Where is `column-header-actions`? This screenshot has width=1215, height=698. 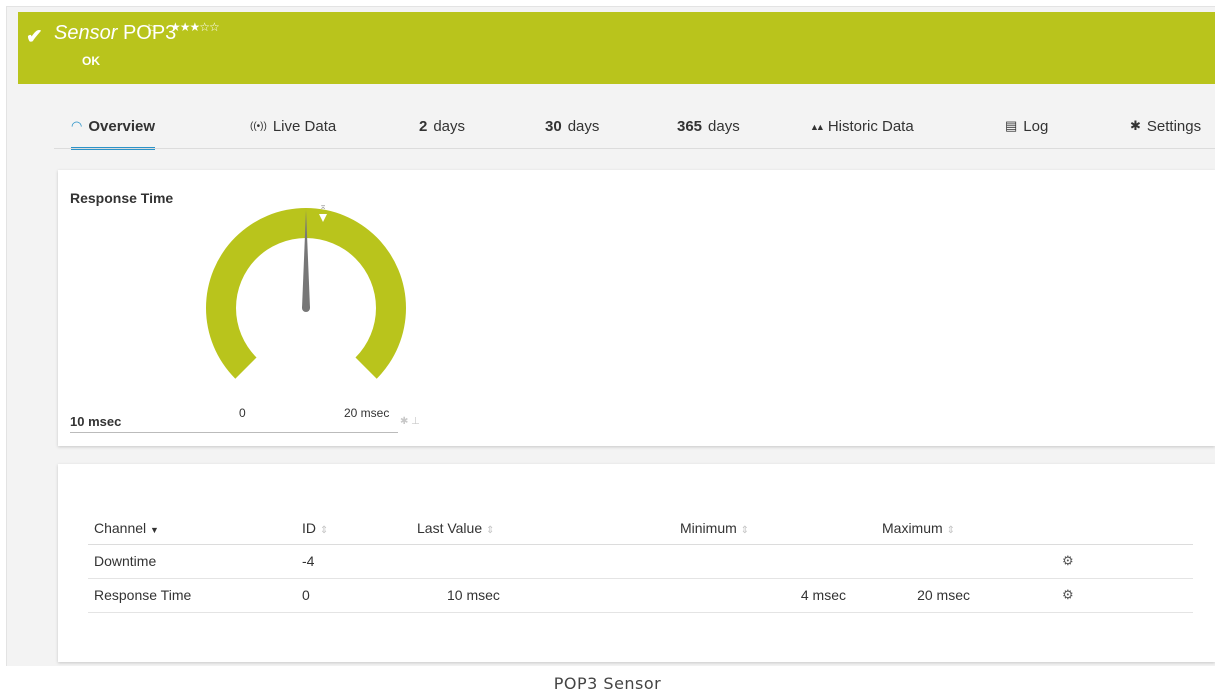
column-header-actions is located at coordinates (1124, 528).